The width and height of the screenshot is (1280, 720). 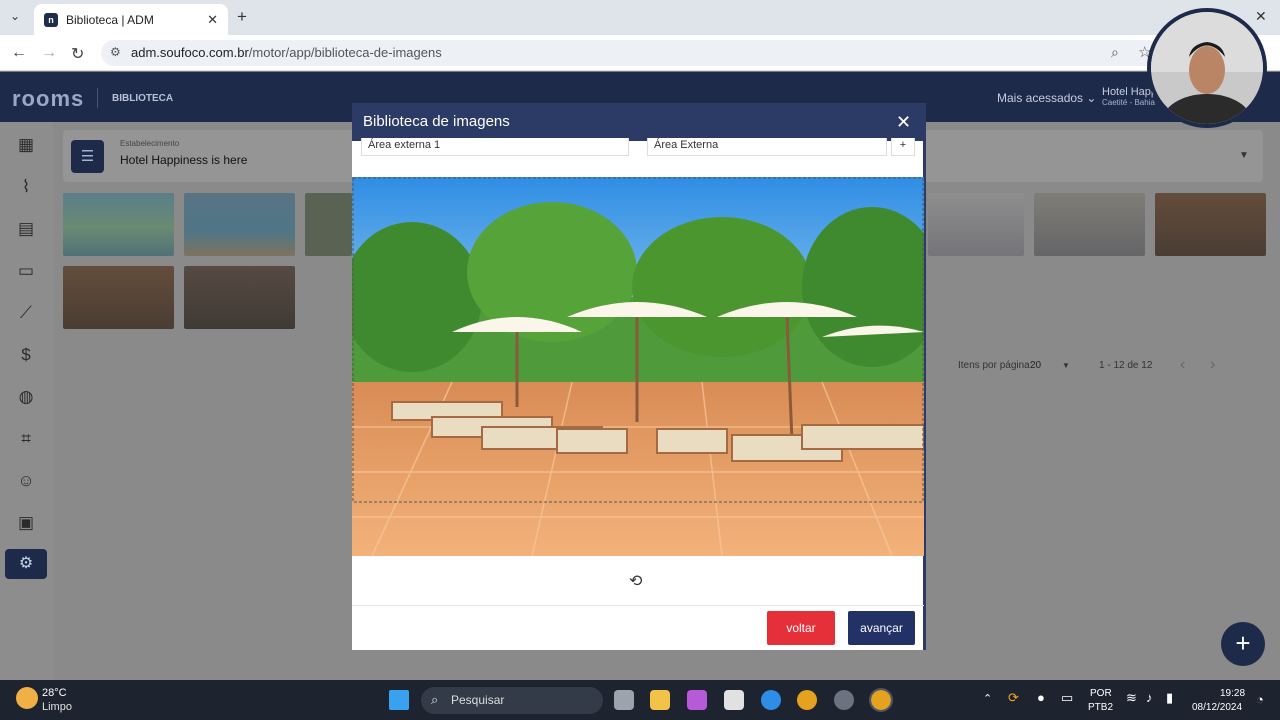 What do you see at coordinates (26, 564) in the screenshot?
I see `user-settings-icon: ⚙` at bounding box center [26, 564].